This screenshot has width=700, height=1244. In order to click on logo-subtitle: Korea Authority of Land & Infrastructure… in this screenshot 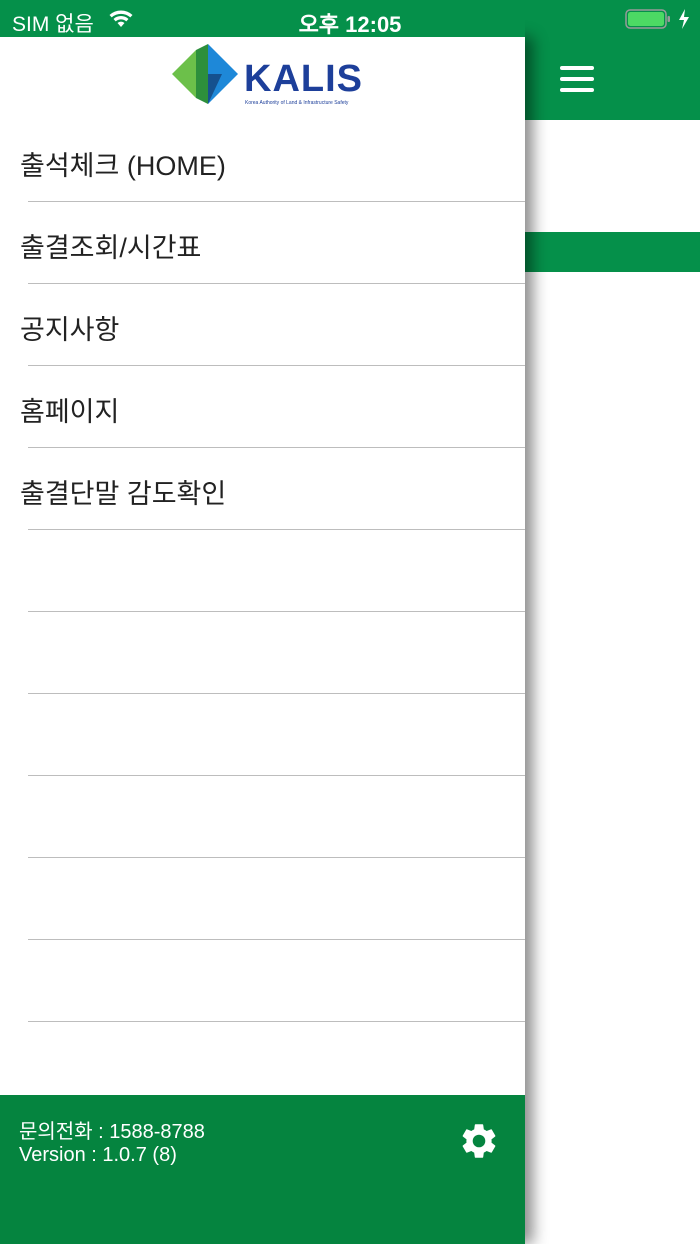, I will do `click(297, 103)`.